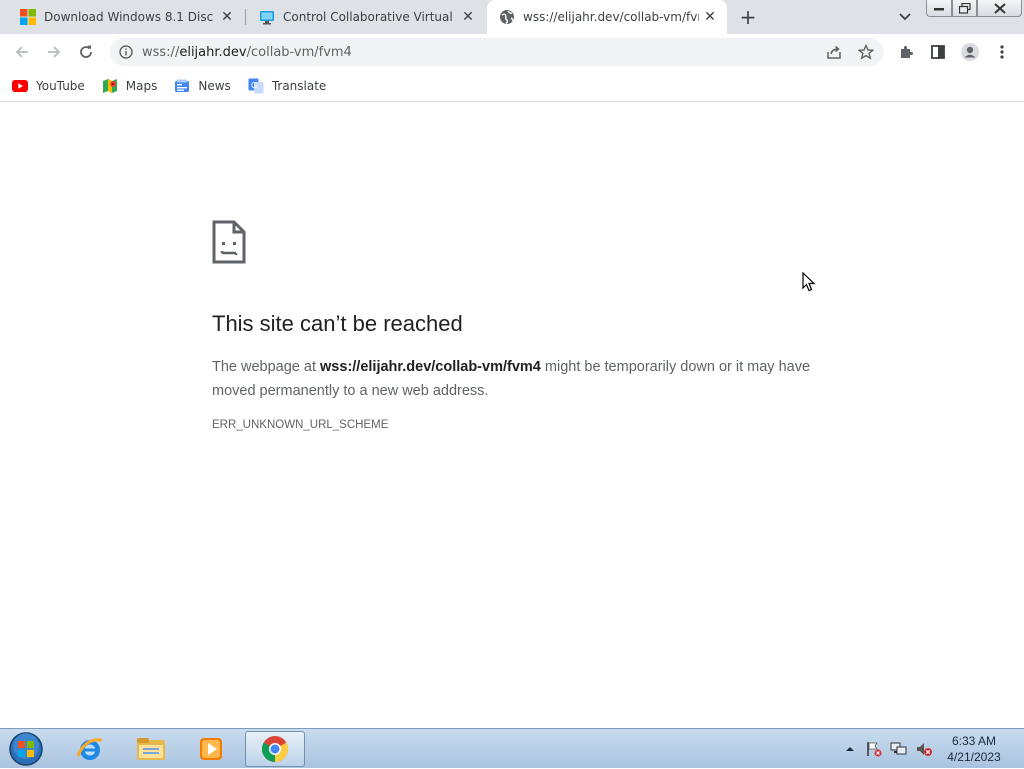 This screenshot has height=769, width=1024. What do you see at coordinates (28, 17) in the screenshot?
I see `windows-logo-icon` at bounding box center [28, 17].